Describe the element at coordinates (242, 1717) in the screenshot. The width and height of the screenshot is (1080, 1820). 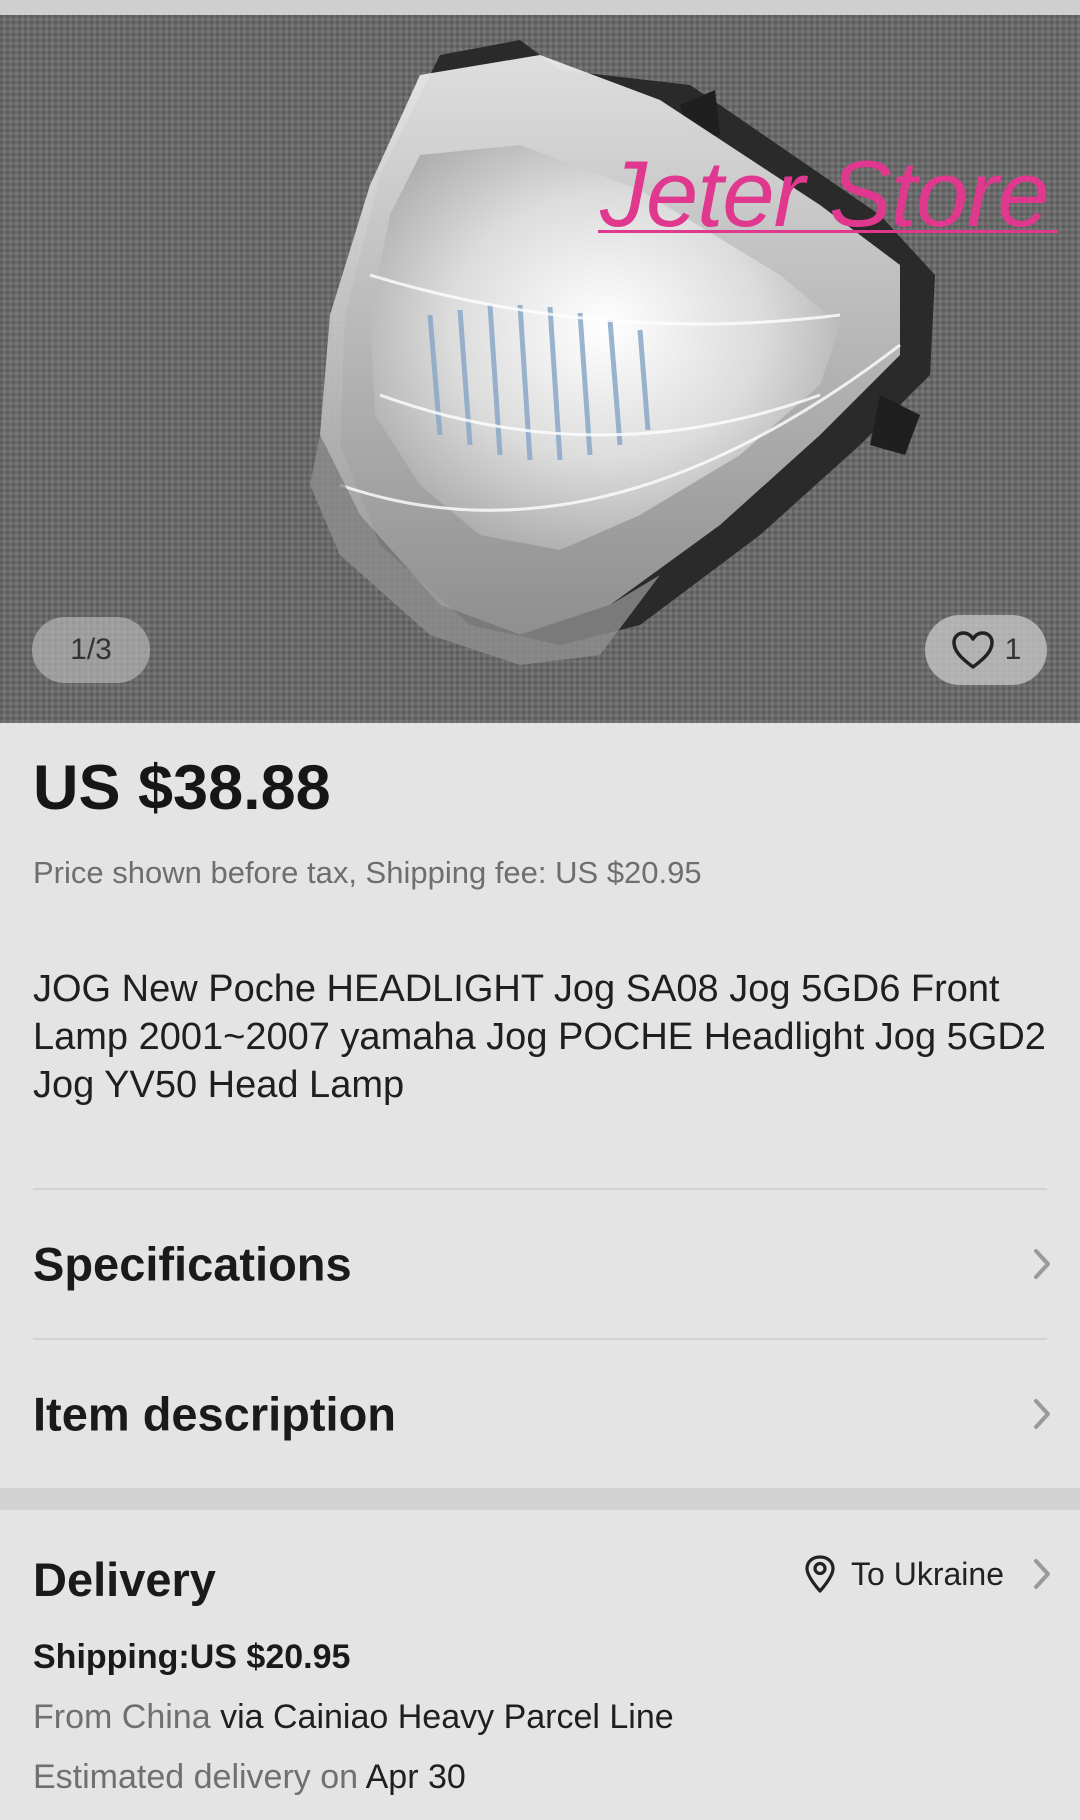
I see `via-prefix: via` at that location.